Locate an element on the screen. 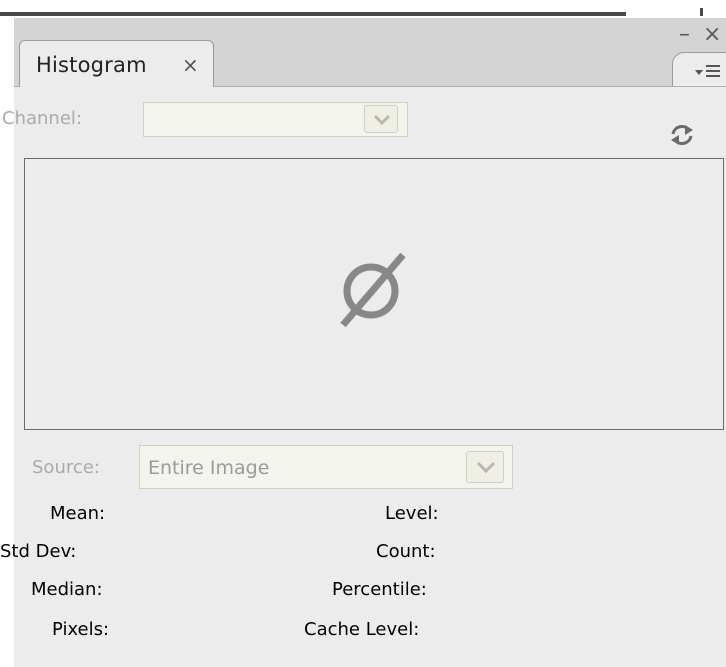  panel-menu-button is located at coordinates (699, 69).